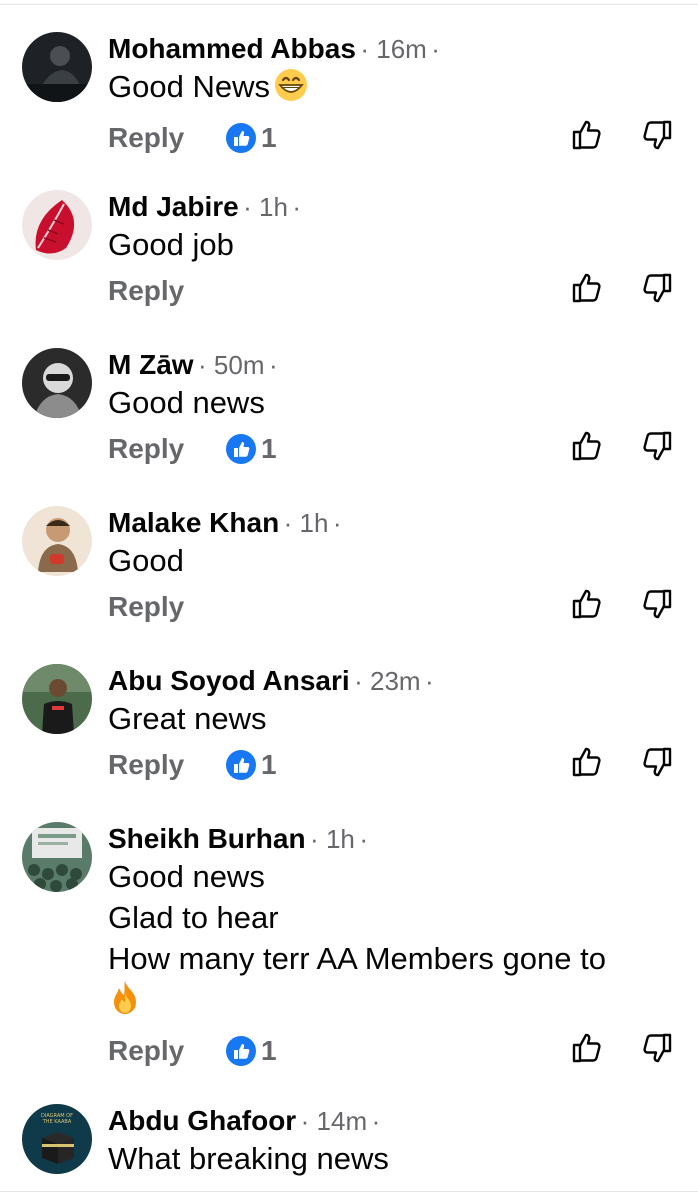 The width and height of the screenshot is (698, 1200). What do you see at coordinates (151, 364) in the screenshot?
I see `commenter-name: M Zāw` at bounding box center [151, 364].